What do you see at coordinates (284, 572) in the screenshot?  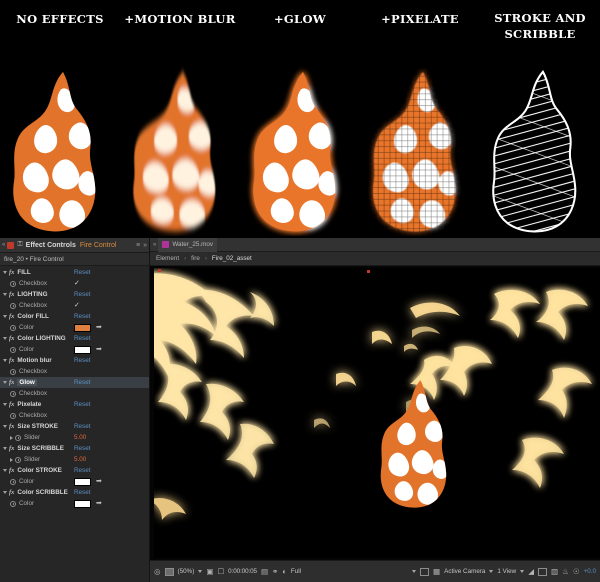 I see `channel-rgb-icon: ◐` at bounding box center [284, 572].